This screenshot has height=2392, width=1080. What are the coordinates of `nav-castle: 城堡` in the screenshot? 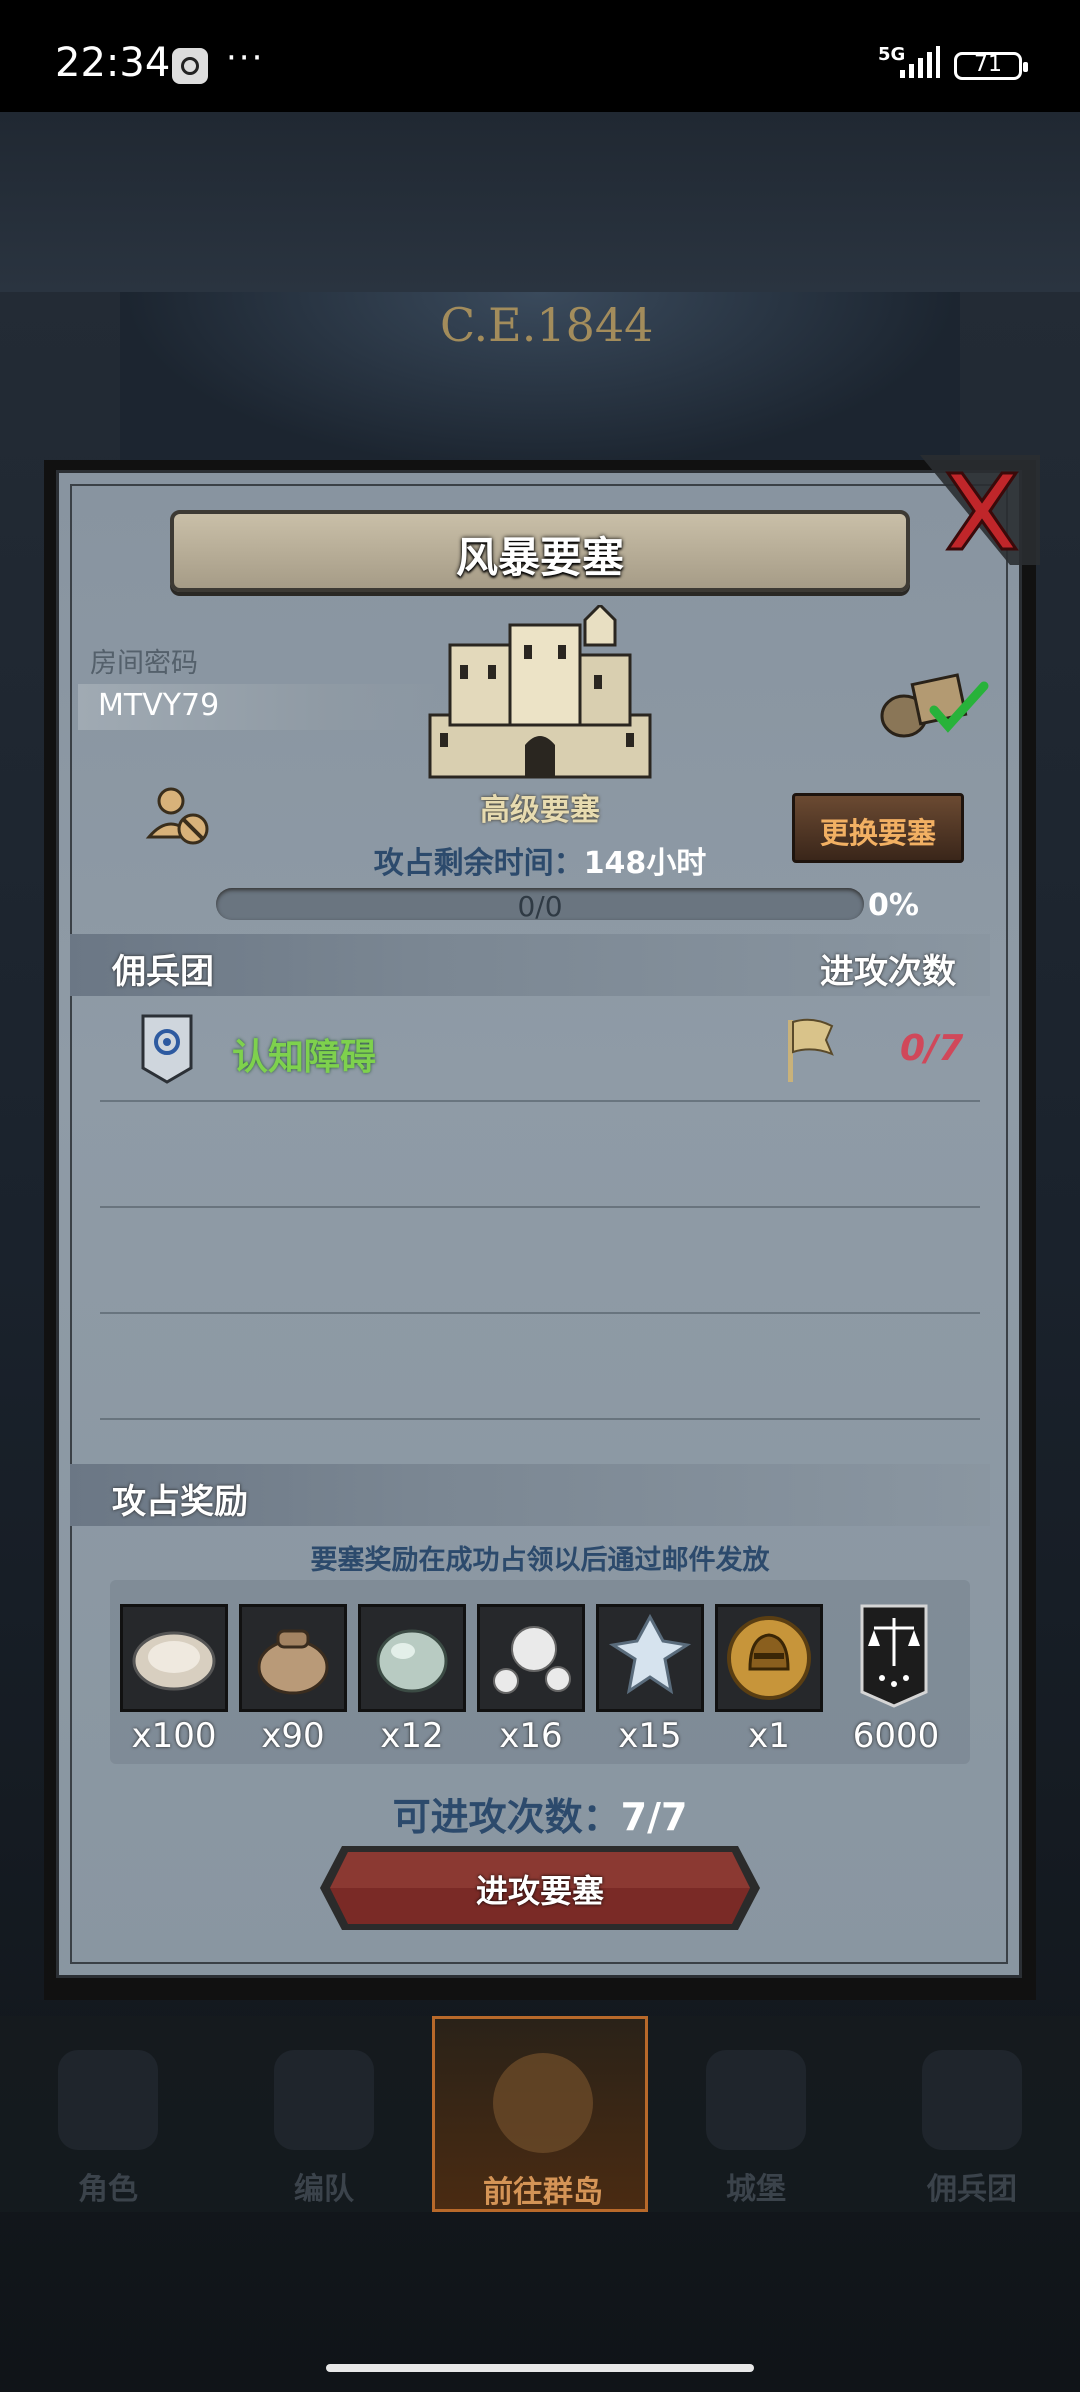 It's located at (756, 2114).